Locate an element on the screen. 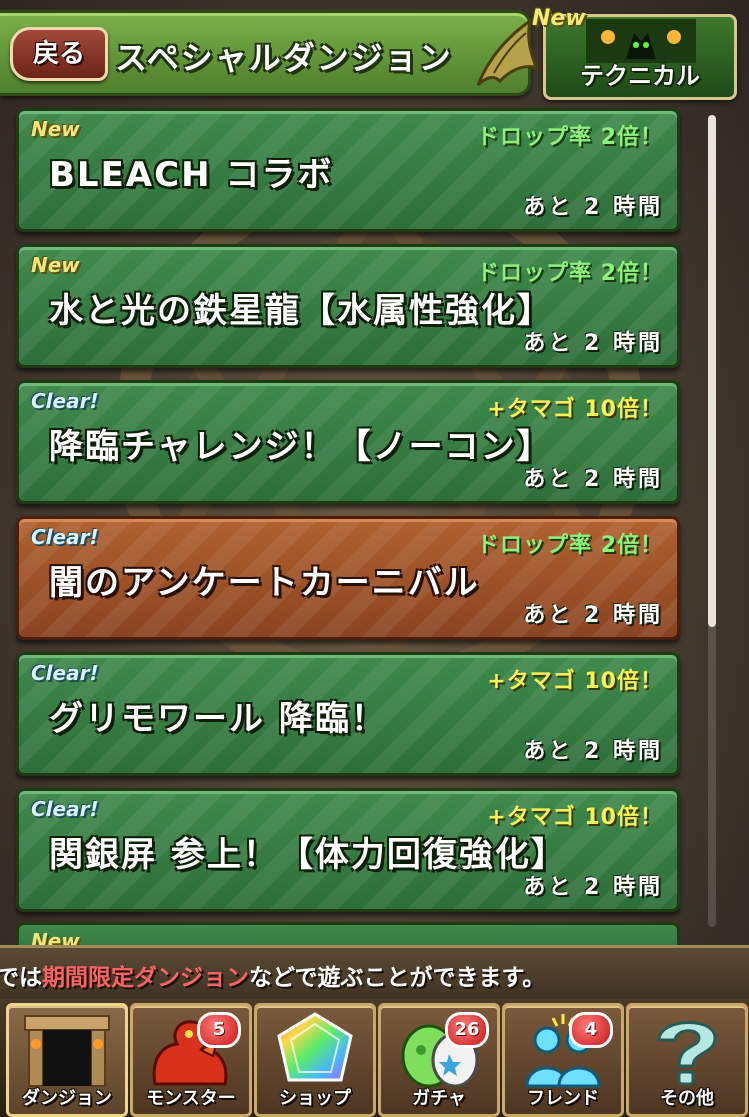  bottom-navigation: ダンジョン 5 モンスター ショップ 26 ガチャ 4 フレンド その他 is located at coordinates (374, 1058).